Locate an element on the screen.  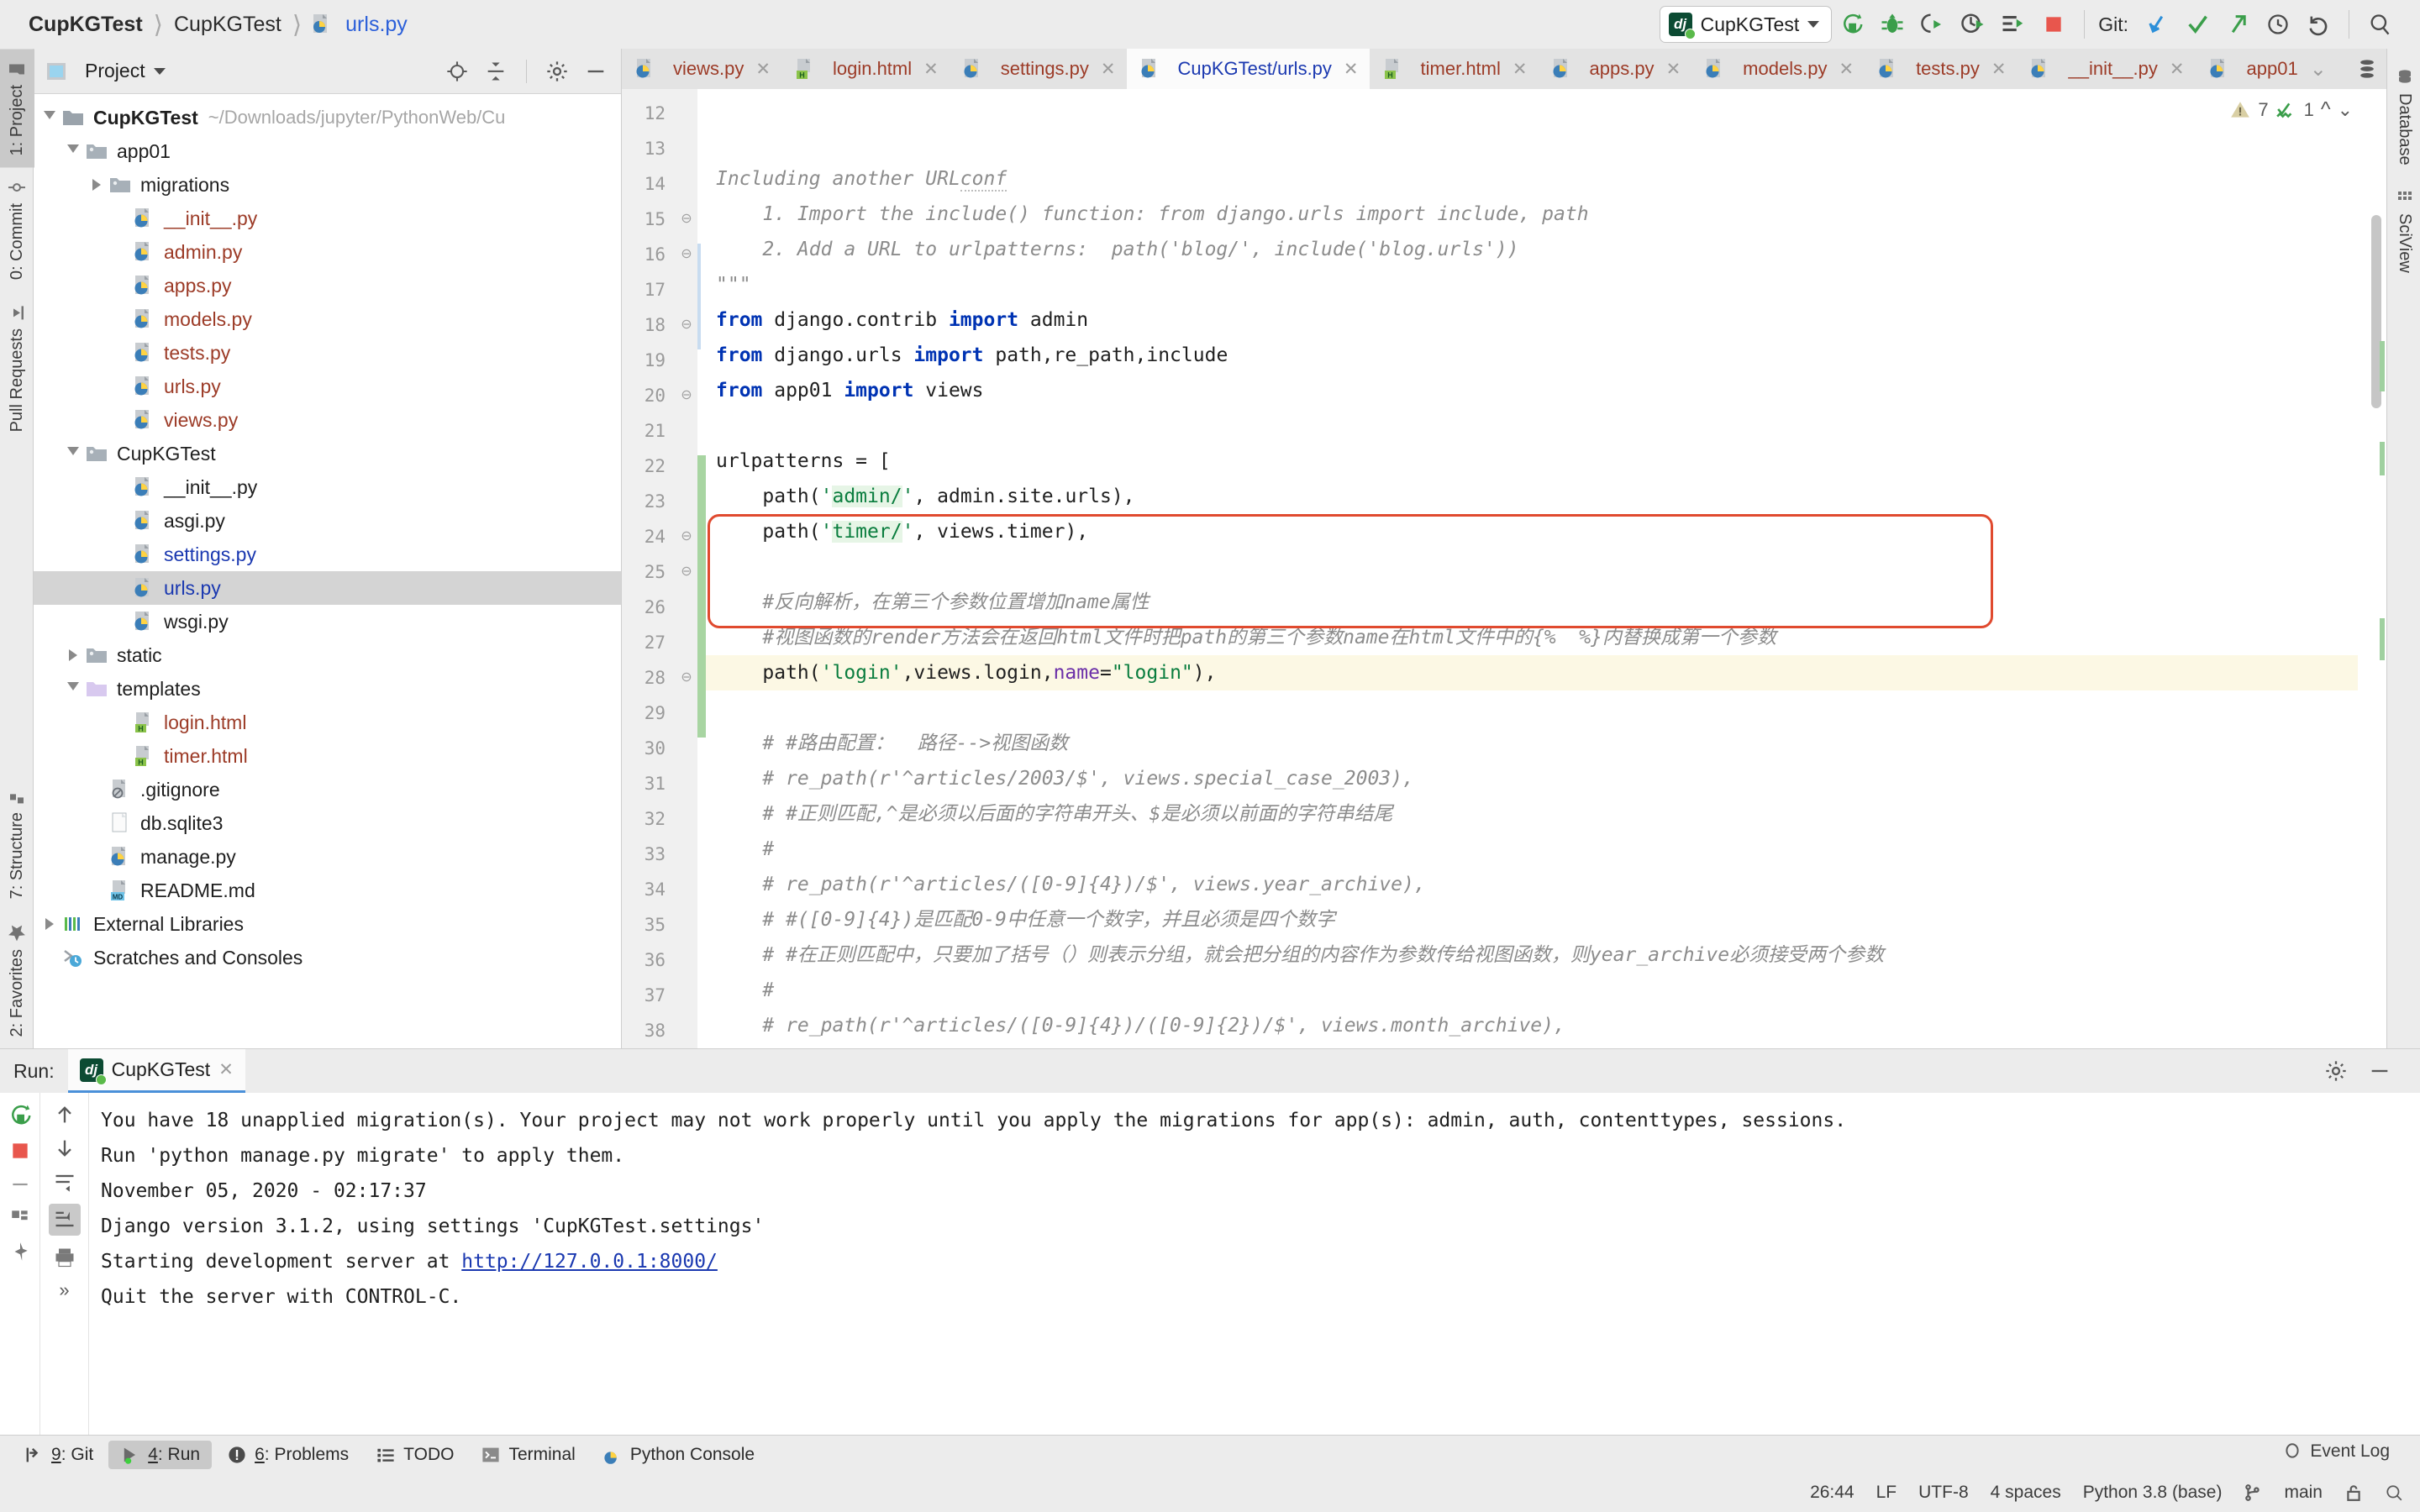
stop-button is located at coordinates (2053, 24).